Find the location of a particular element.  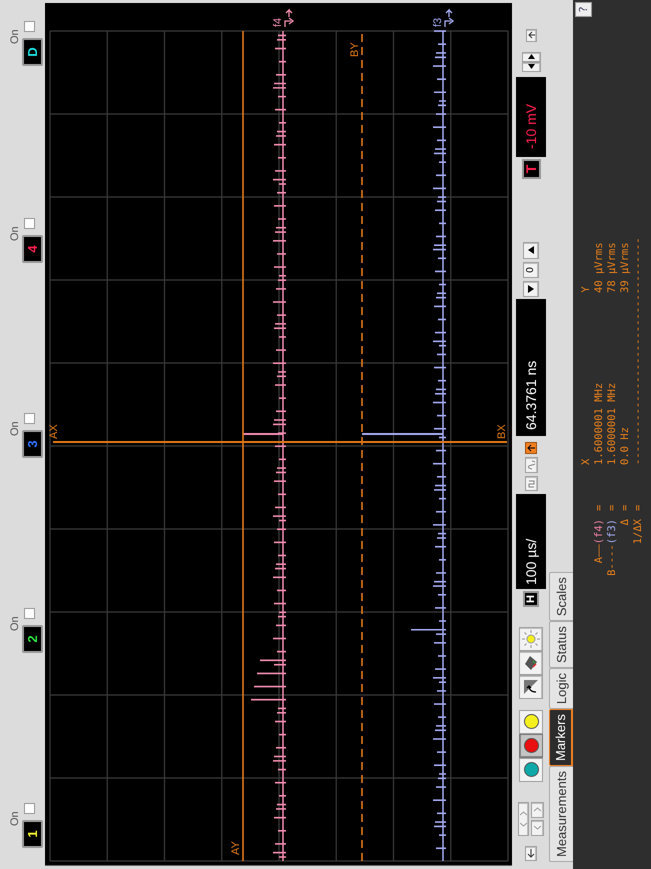

trigger-level-display: -10 mV is located at coordinates (531, 117).